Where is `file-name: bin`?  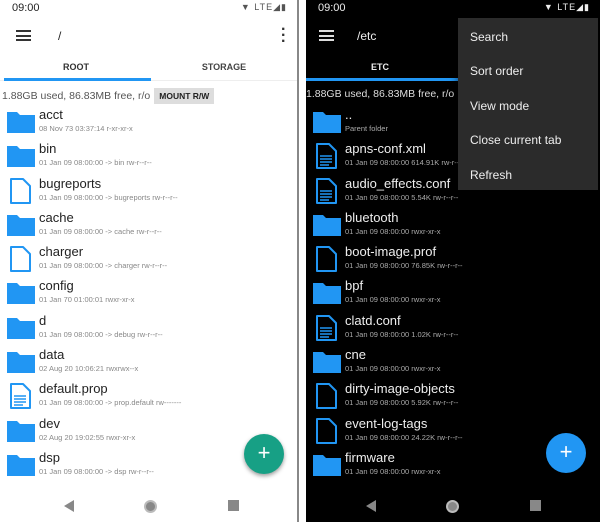
file-name: bin is located at coordinates (48, 149).